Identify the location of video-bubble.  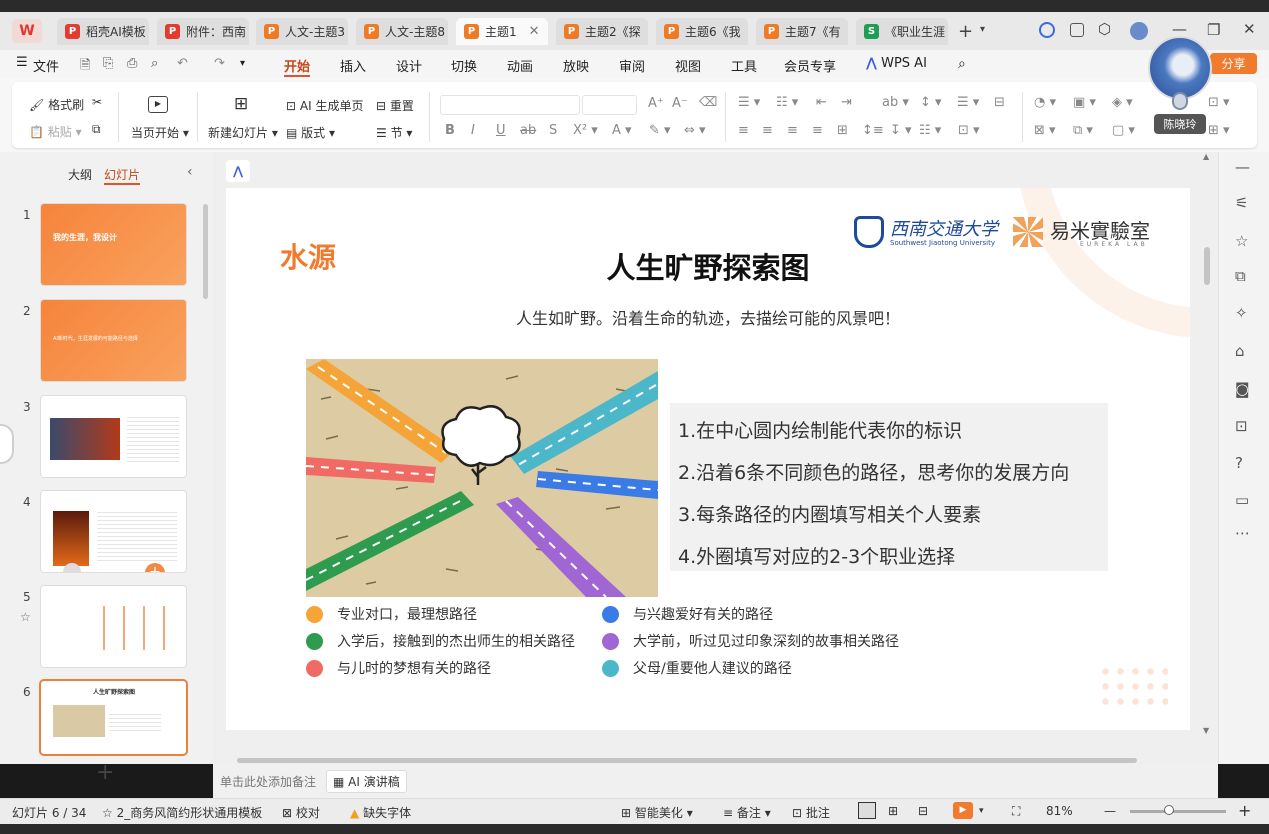
(1180, 68).